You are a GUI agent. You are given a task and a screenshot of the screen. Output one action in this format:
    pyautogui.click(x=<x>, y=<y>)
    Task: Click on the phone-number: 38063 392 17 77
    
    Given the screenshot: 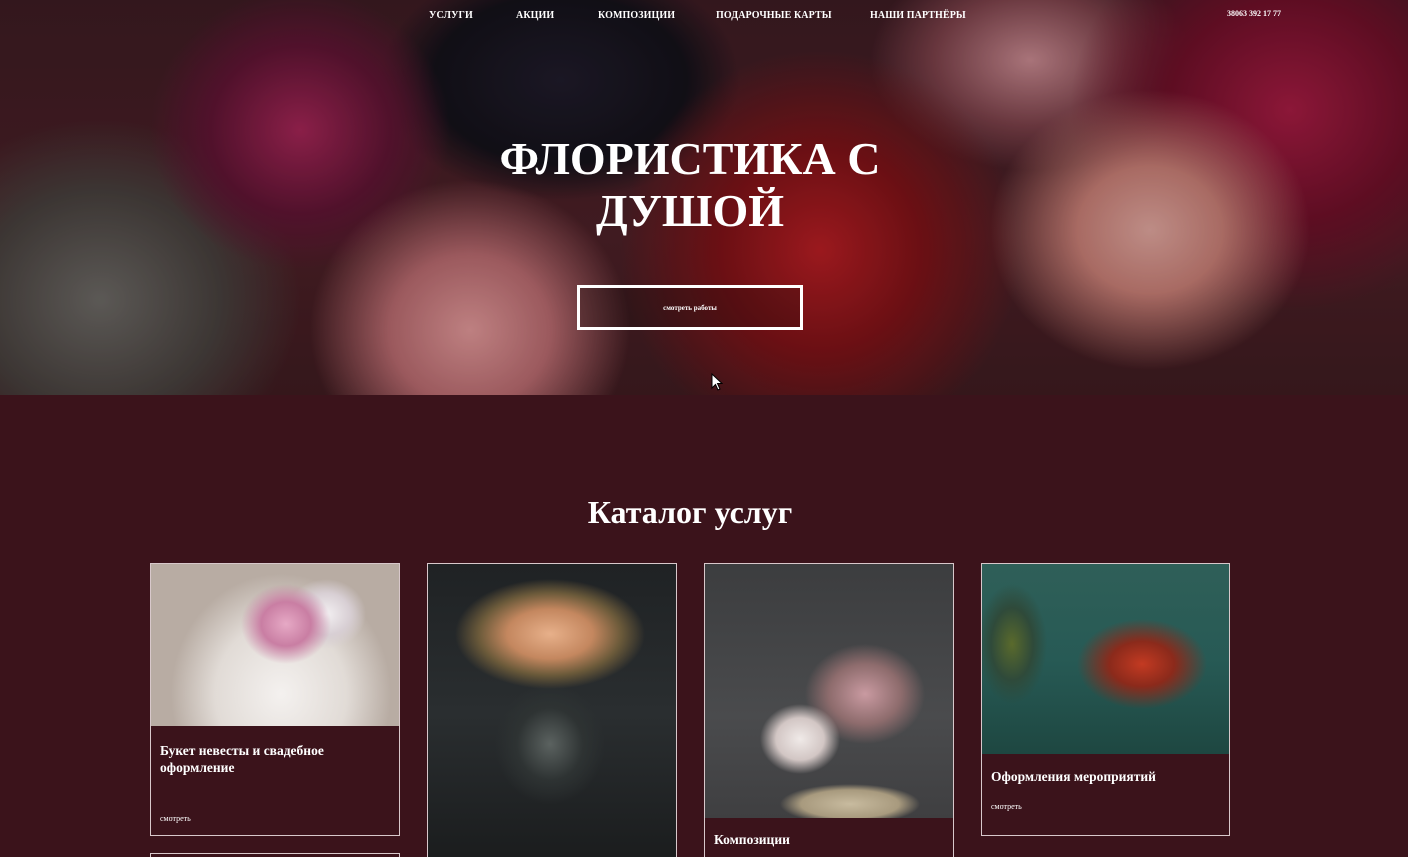 What is the action you would take?
    pyautogui.click(x=1254, y=13)
    